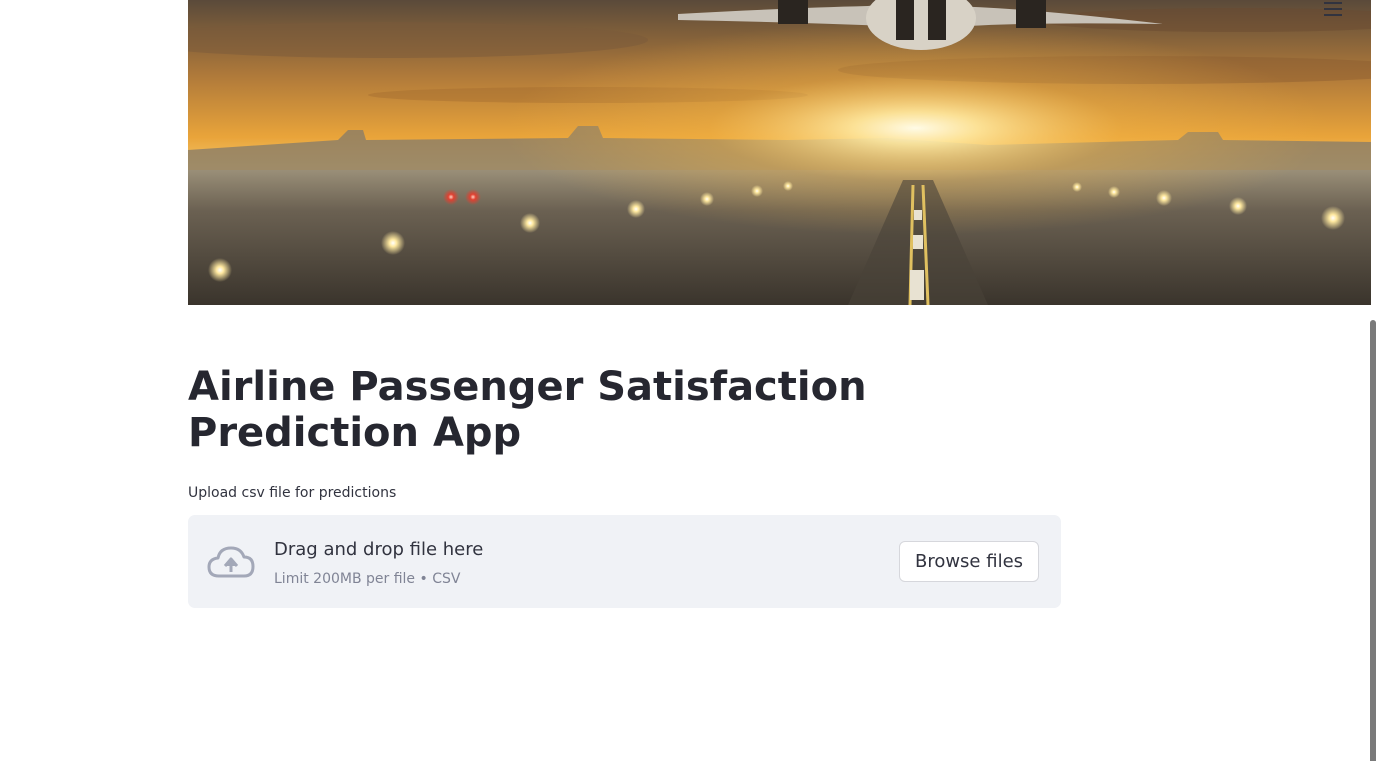  Describe the element at coordinates (292, 493) in the screenshot. I see `upload-label: Upload csv file for predictions` at that location.